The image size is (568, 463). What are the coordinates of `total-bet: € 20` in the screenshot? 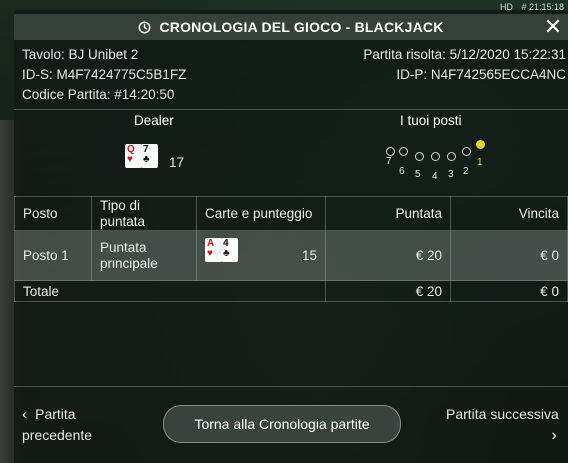 It's located at (388, 291).